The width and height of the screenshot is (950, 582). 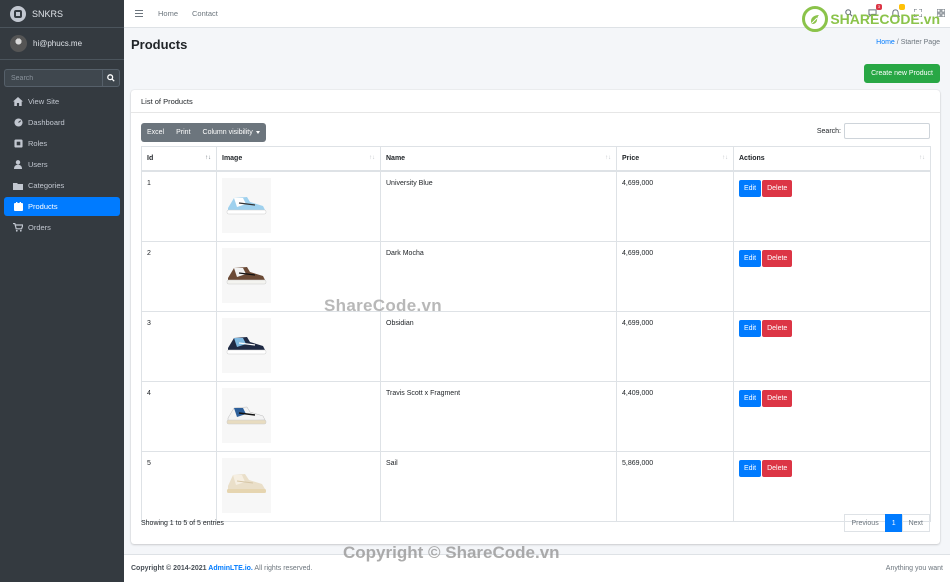 I want to click on sidebar-item-categories: Categories, so click(x=62, y=185).